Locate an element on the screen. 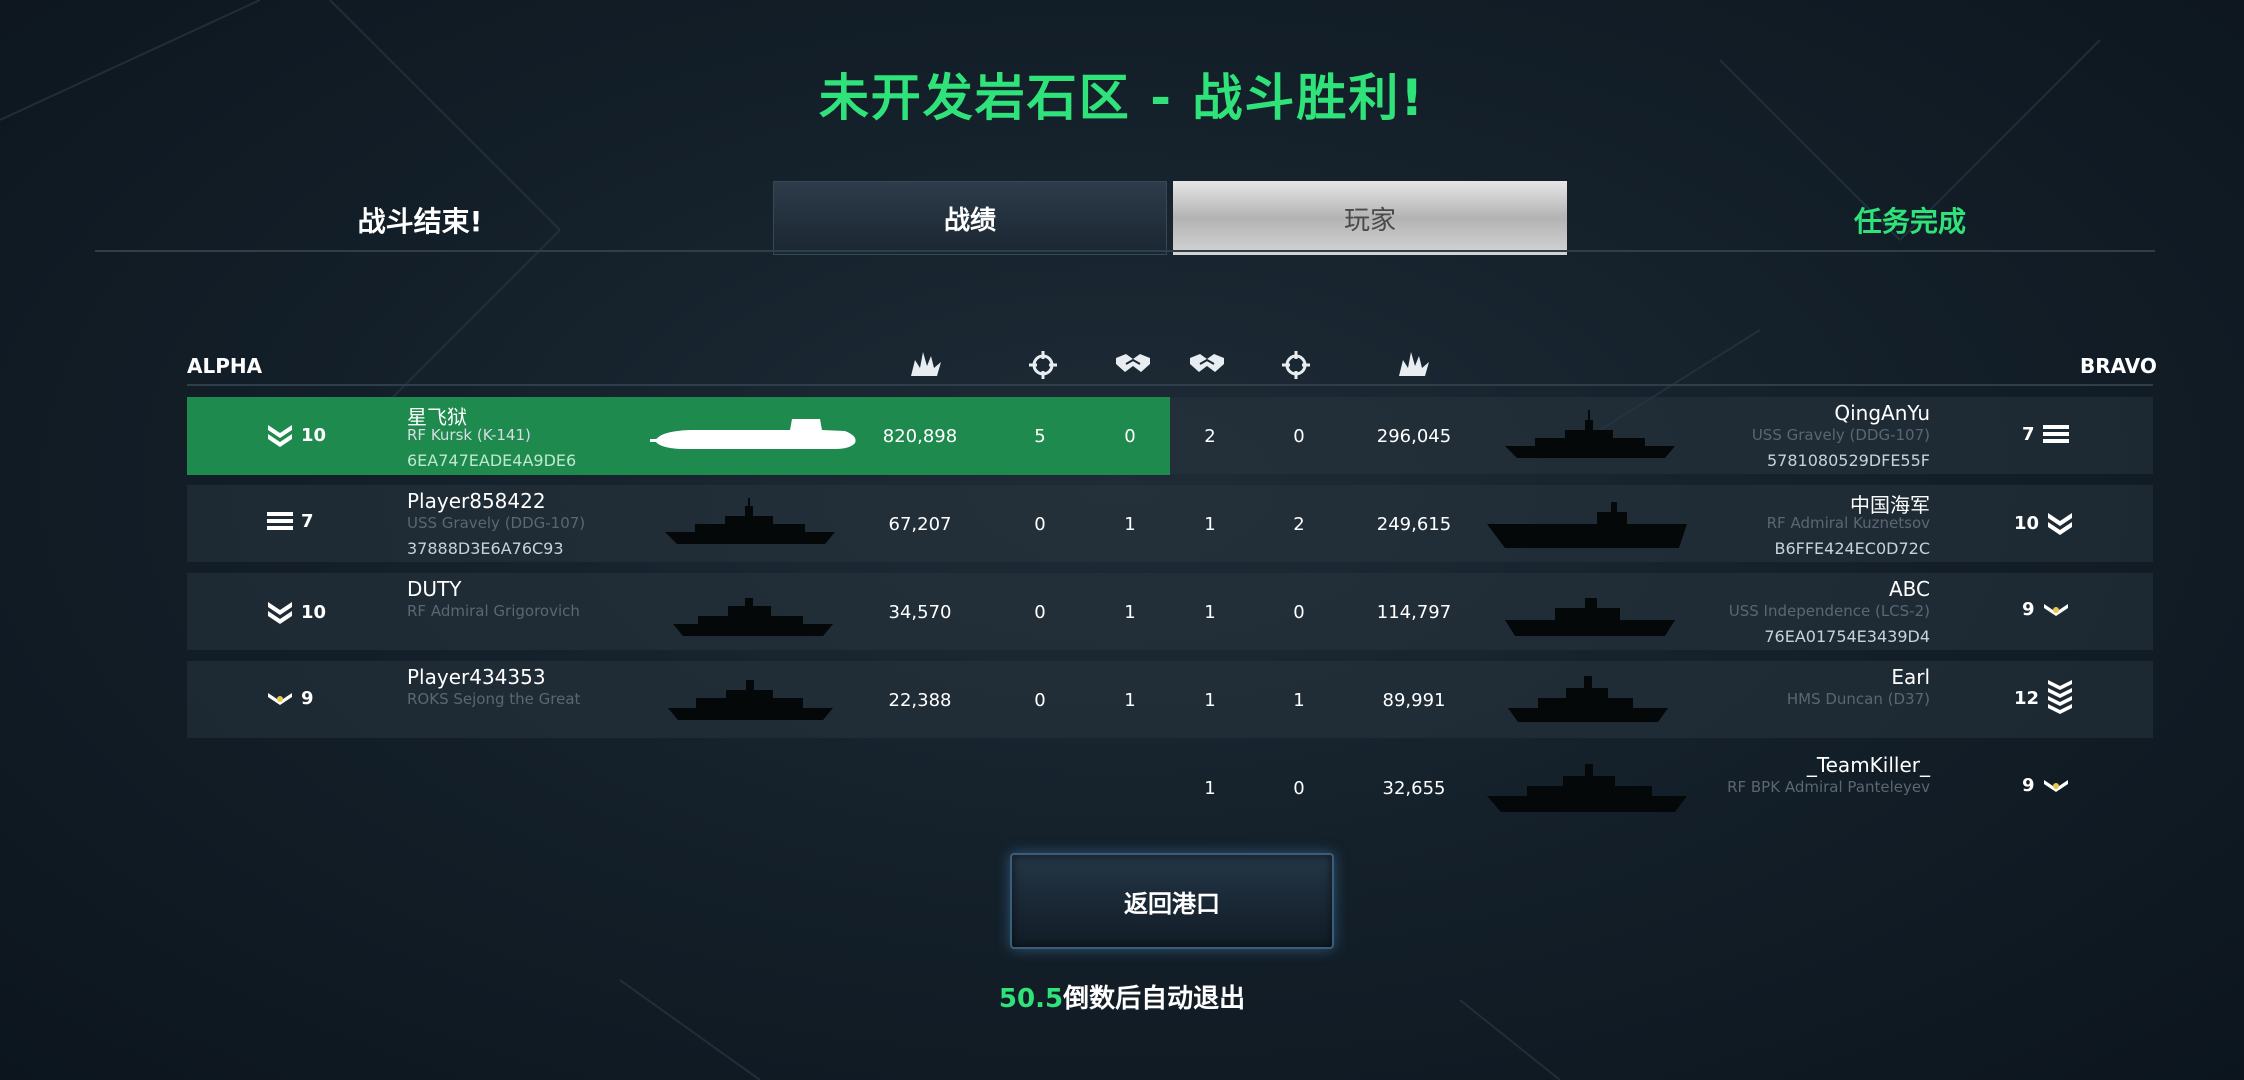  bravo-rank: 7 is located at coordinates (2046, 434).